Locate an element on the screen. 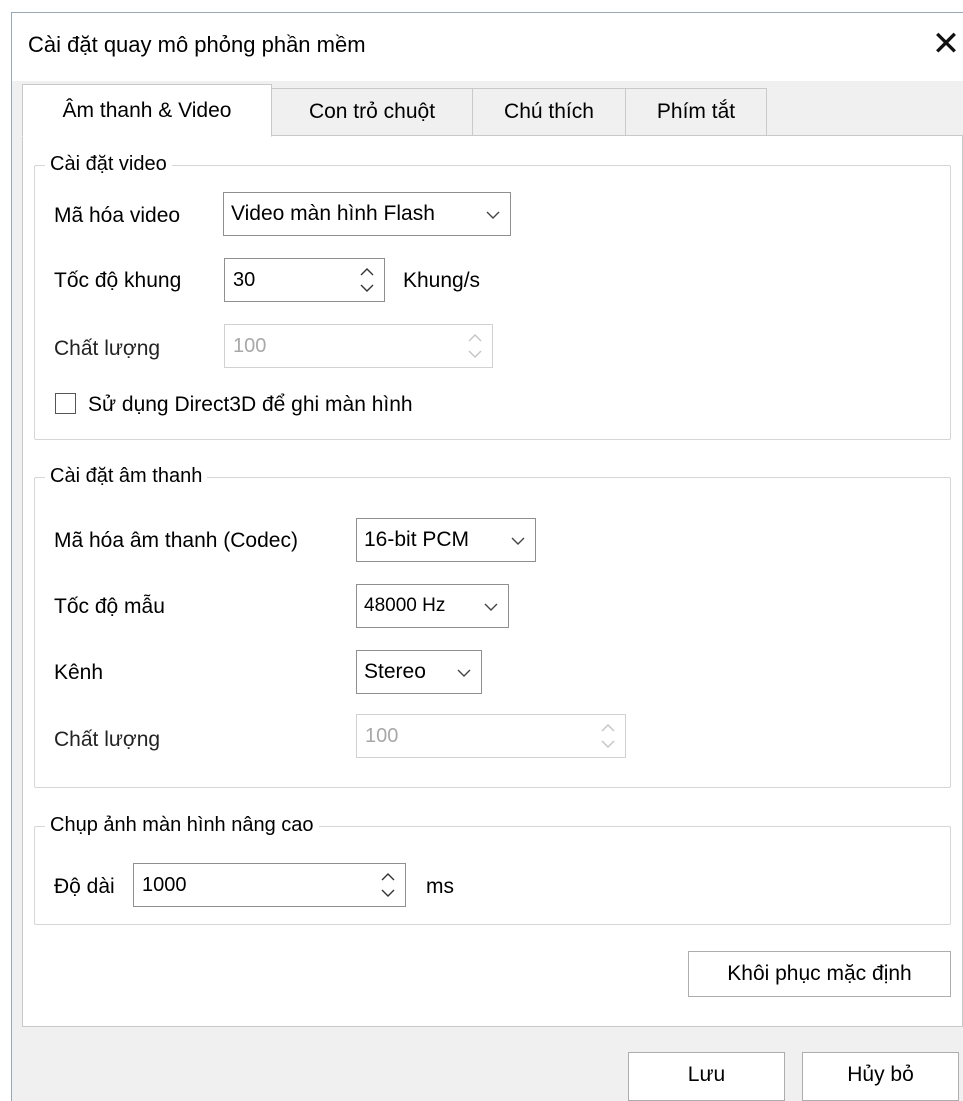  video-encoding-select: Video màn hình Flash is located at coordinates (367, 214).